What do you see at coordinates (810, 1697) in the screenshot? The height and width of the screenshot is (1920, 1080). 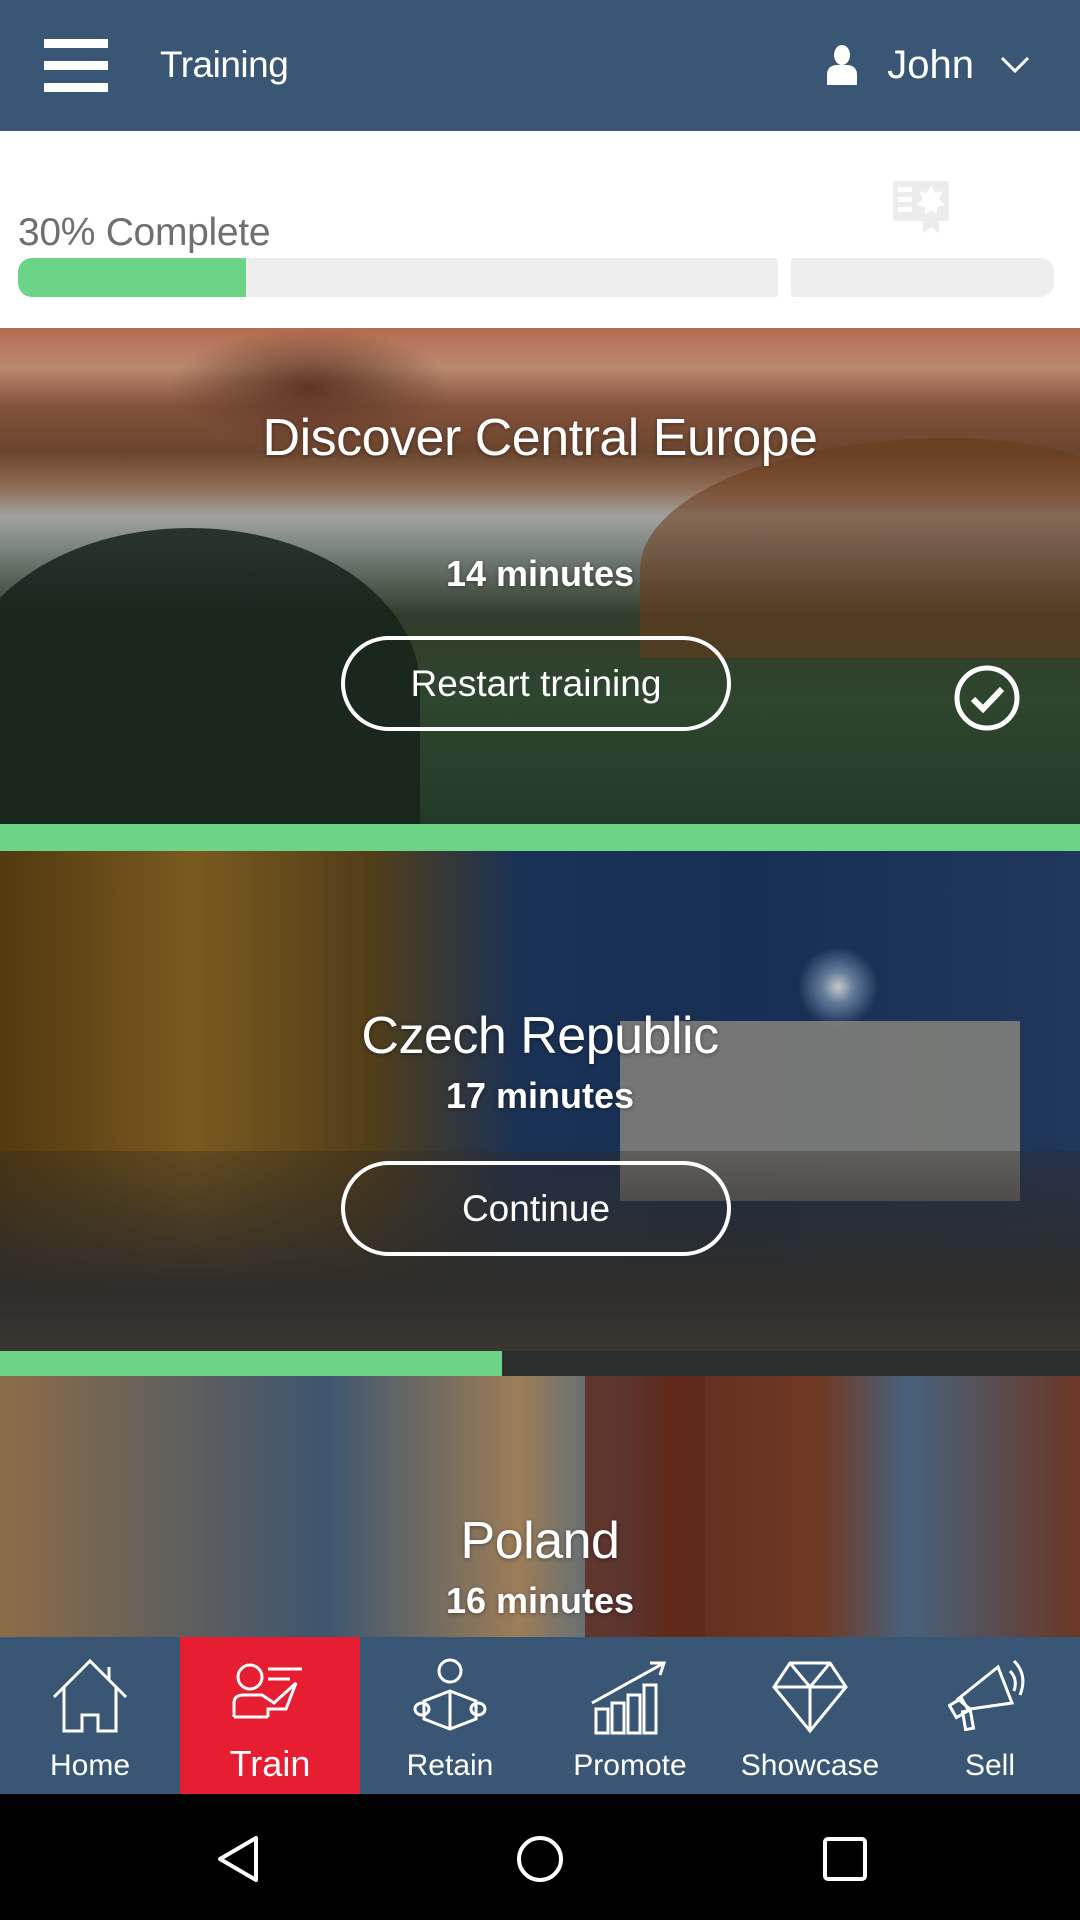 I see `diamond-icon` at bounding box center [810, 1697].